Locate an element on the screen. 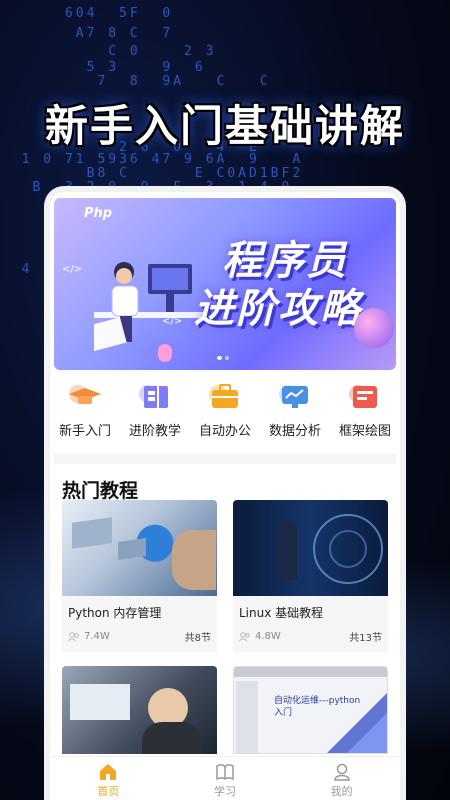 The width and height of the screenshot is (450, 800). hex-code-row: 5 3 9 6 is located at coordinates (103, 67).